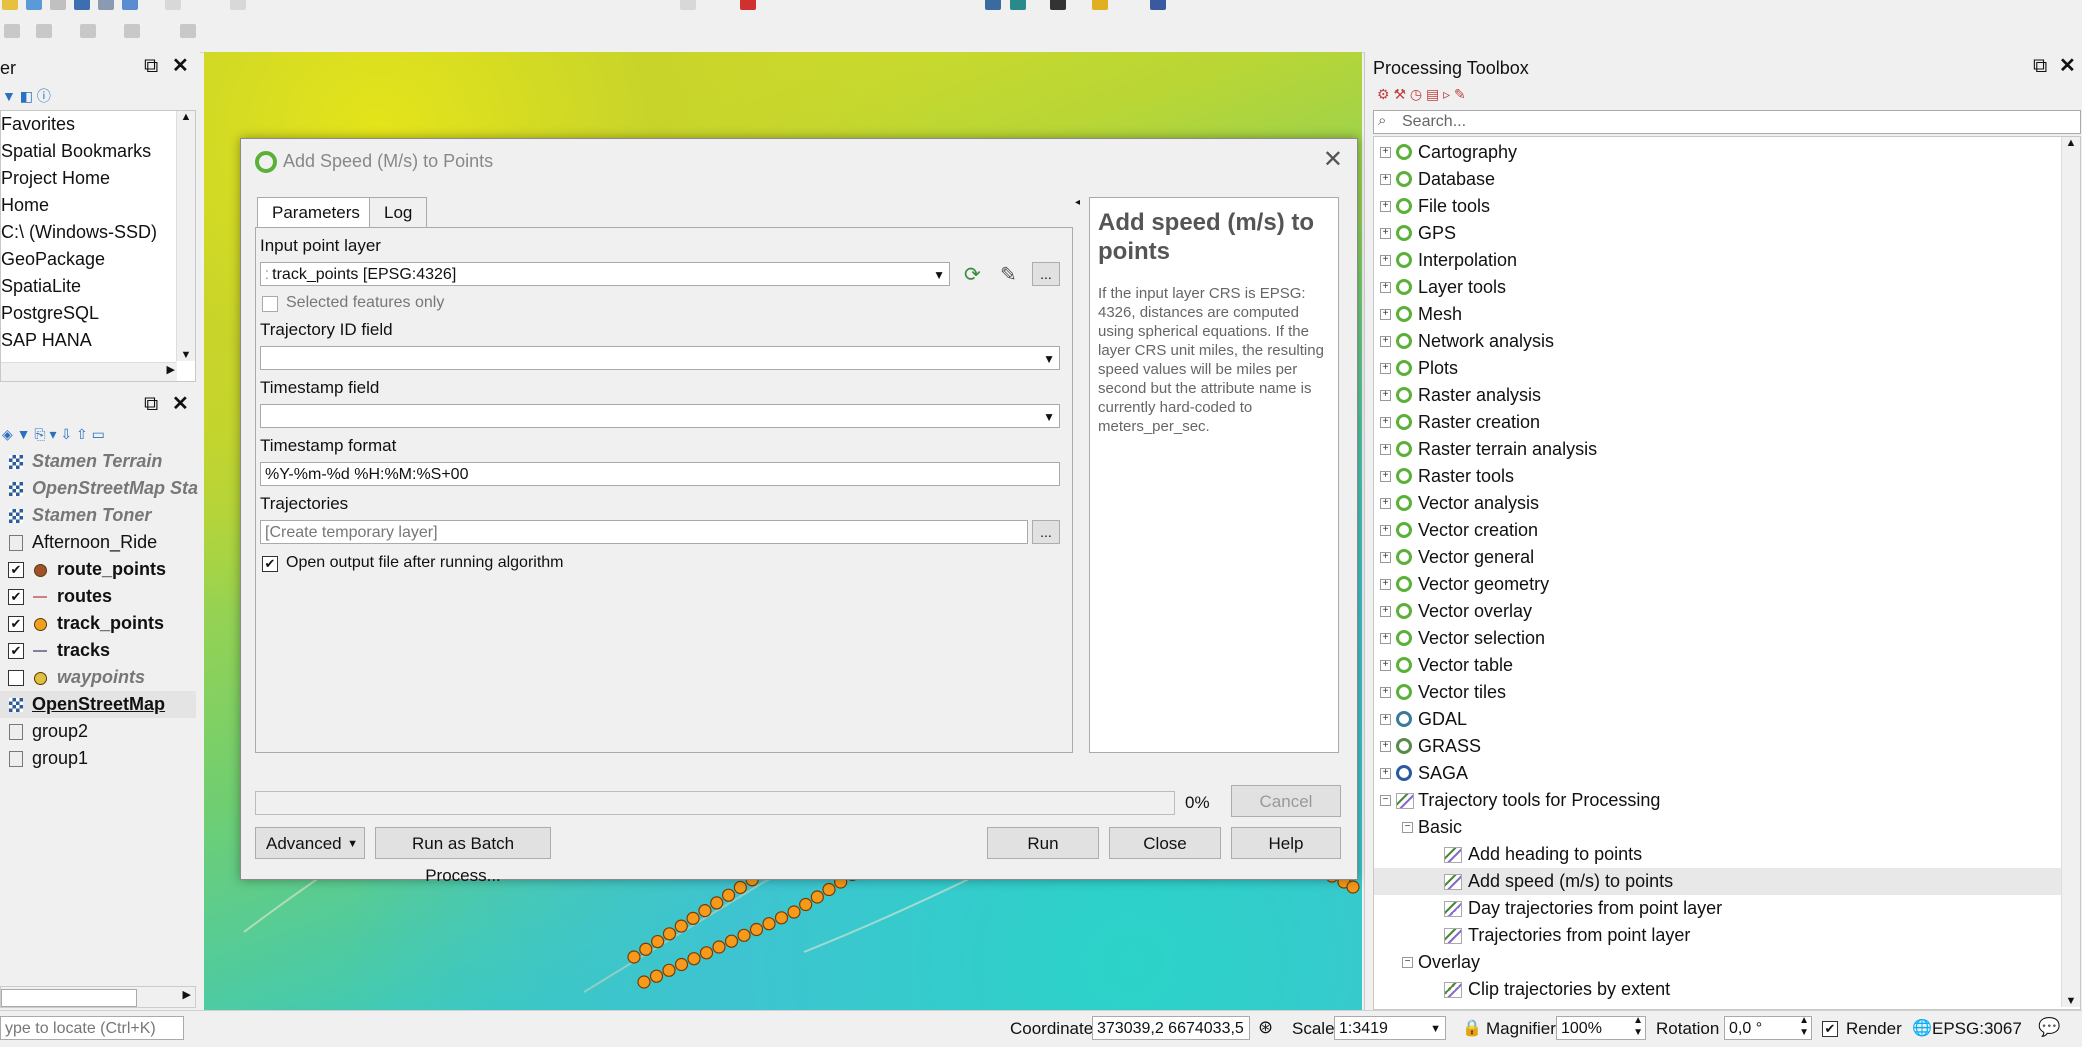 Image resolution: width=2082 pixels, height=1047 pixels. What do you see at coordinates (1718, 557) in the screenshot?
I see `toolbox-provider: + Vector general` at bounding box center [1718, 557].